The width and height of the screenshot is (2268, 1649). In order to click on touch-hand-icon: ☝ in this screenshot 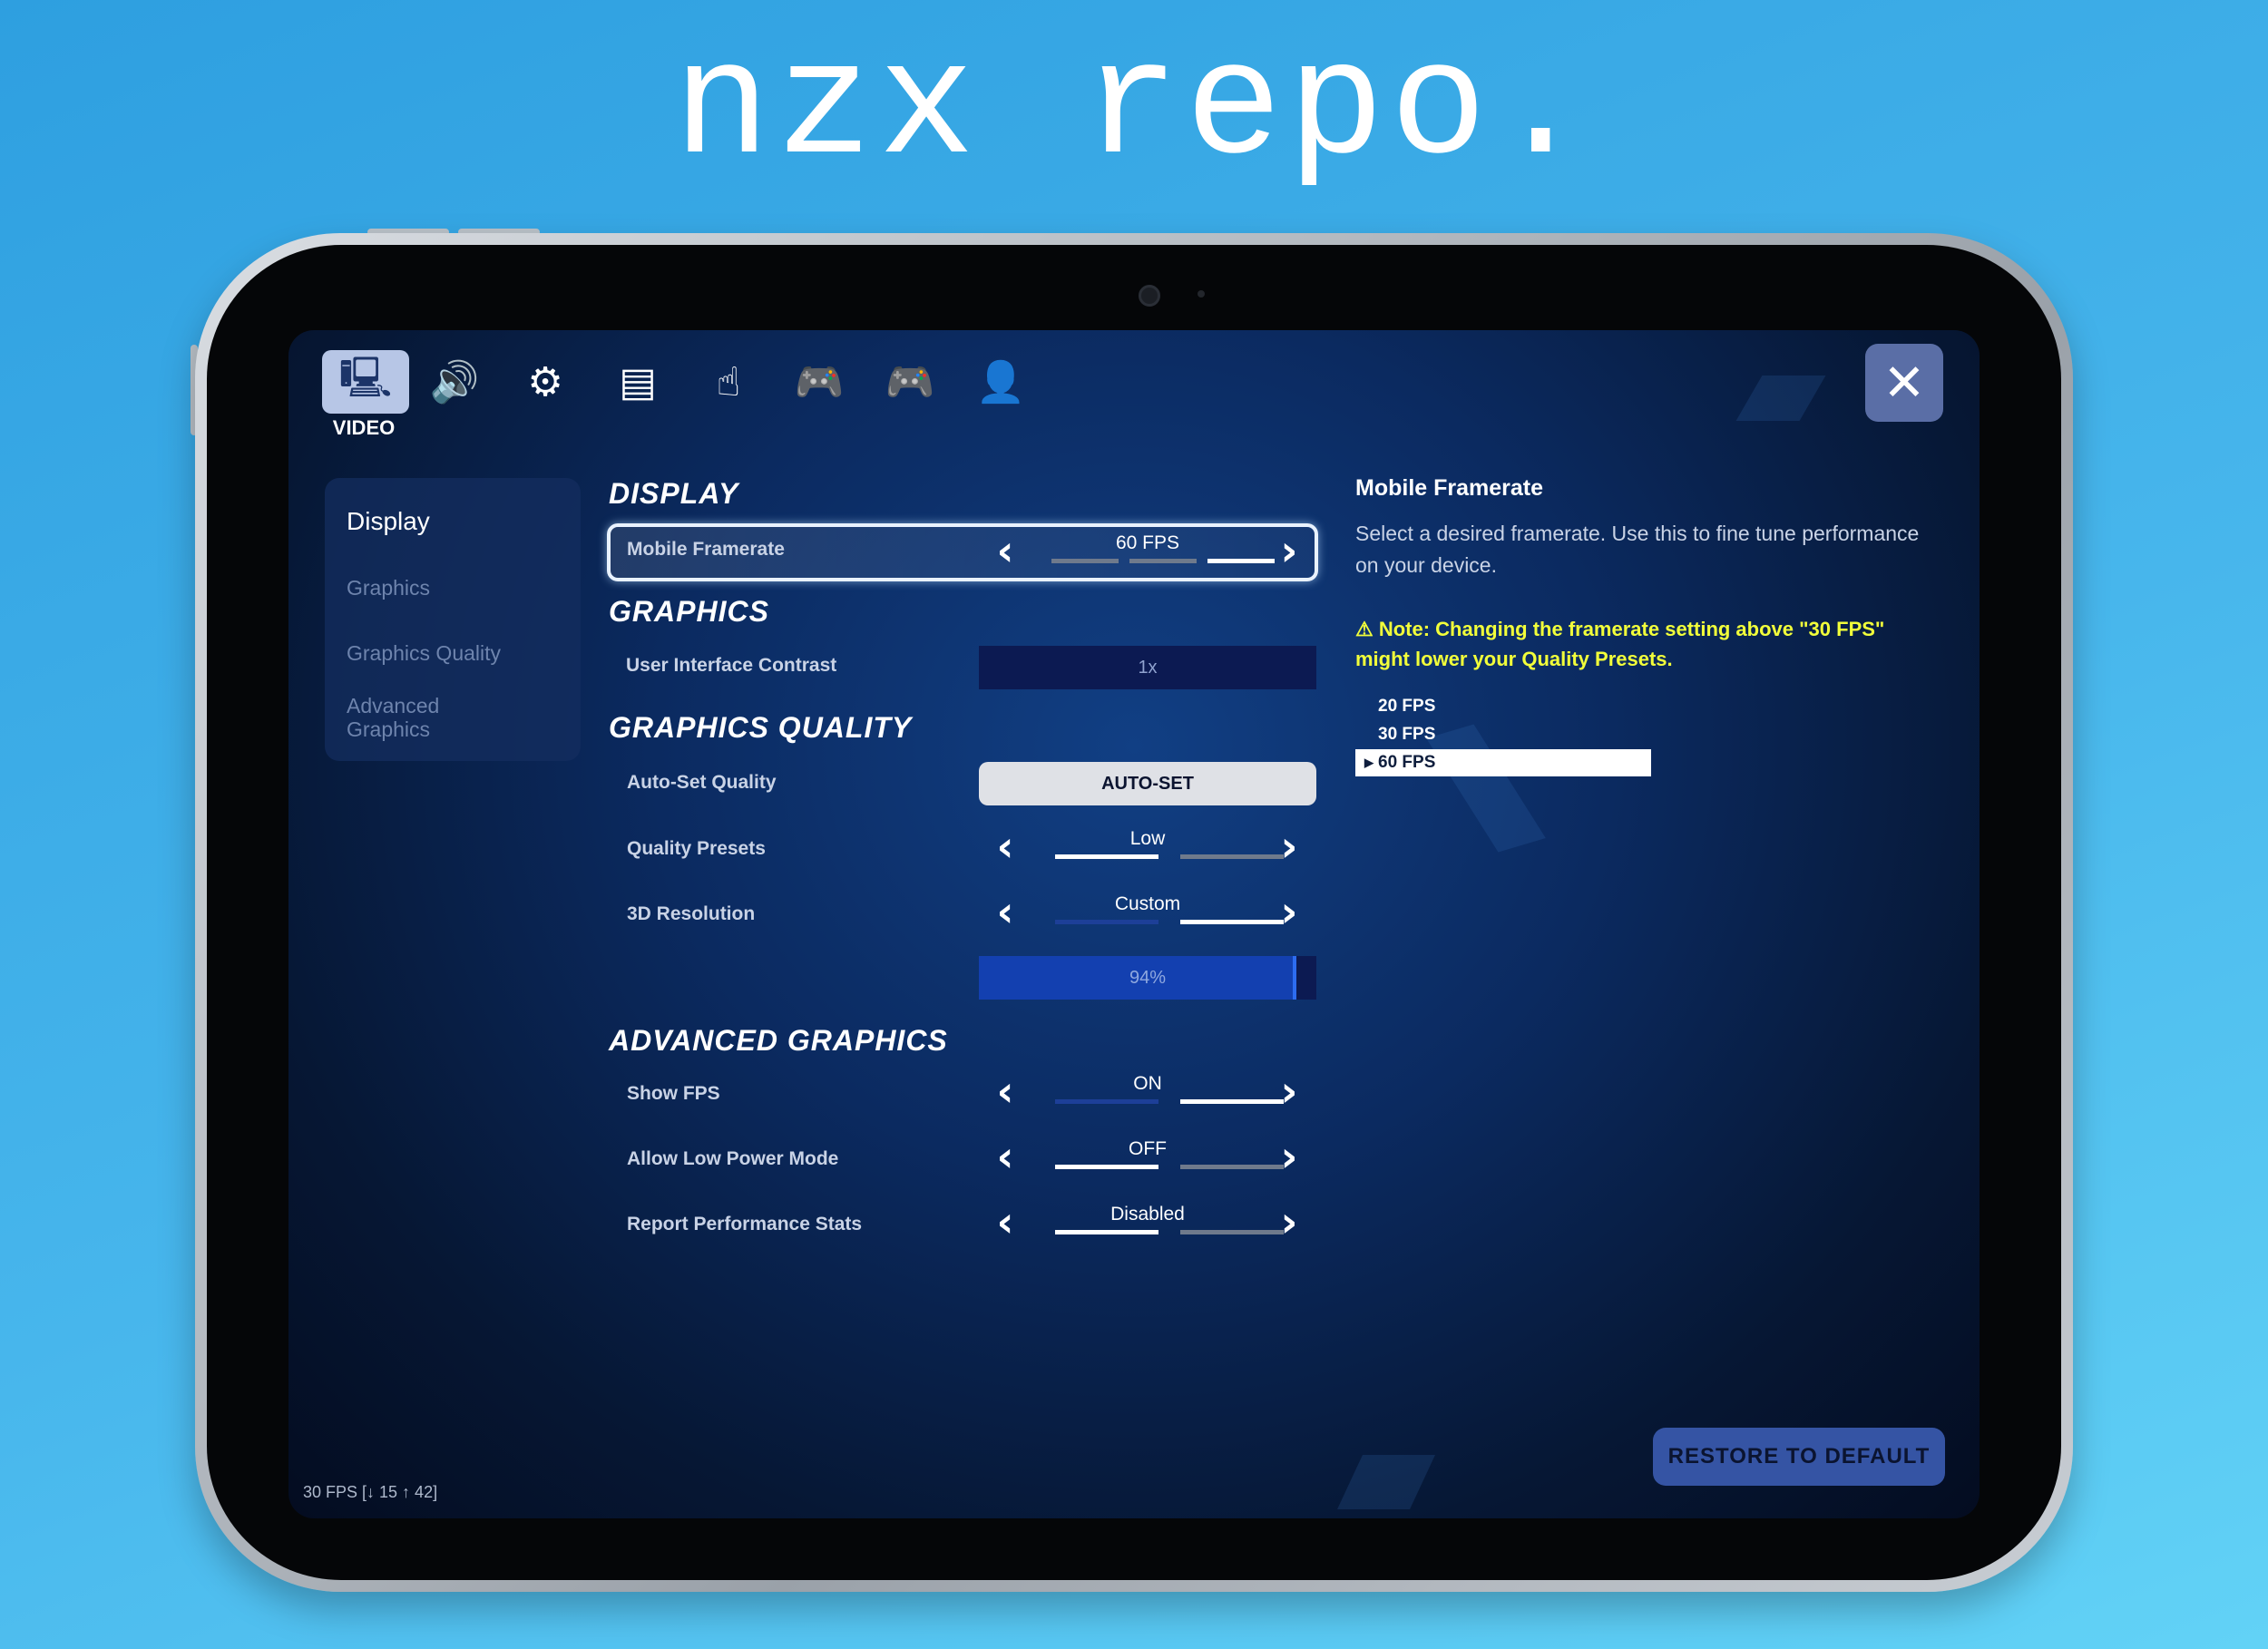, I will do `click(729, 382)`.